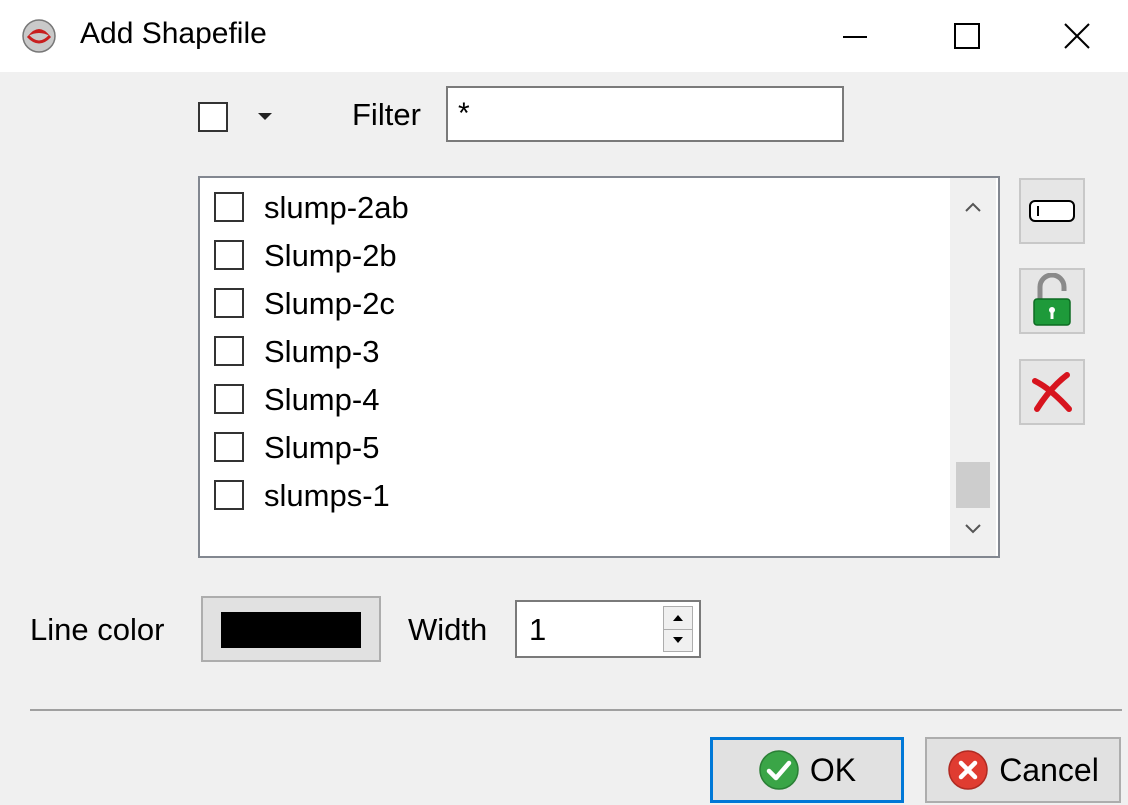 This screenshot has width=1128, height=805. I want to click on stepper-down-button, so click(678, 640).